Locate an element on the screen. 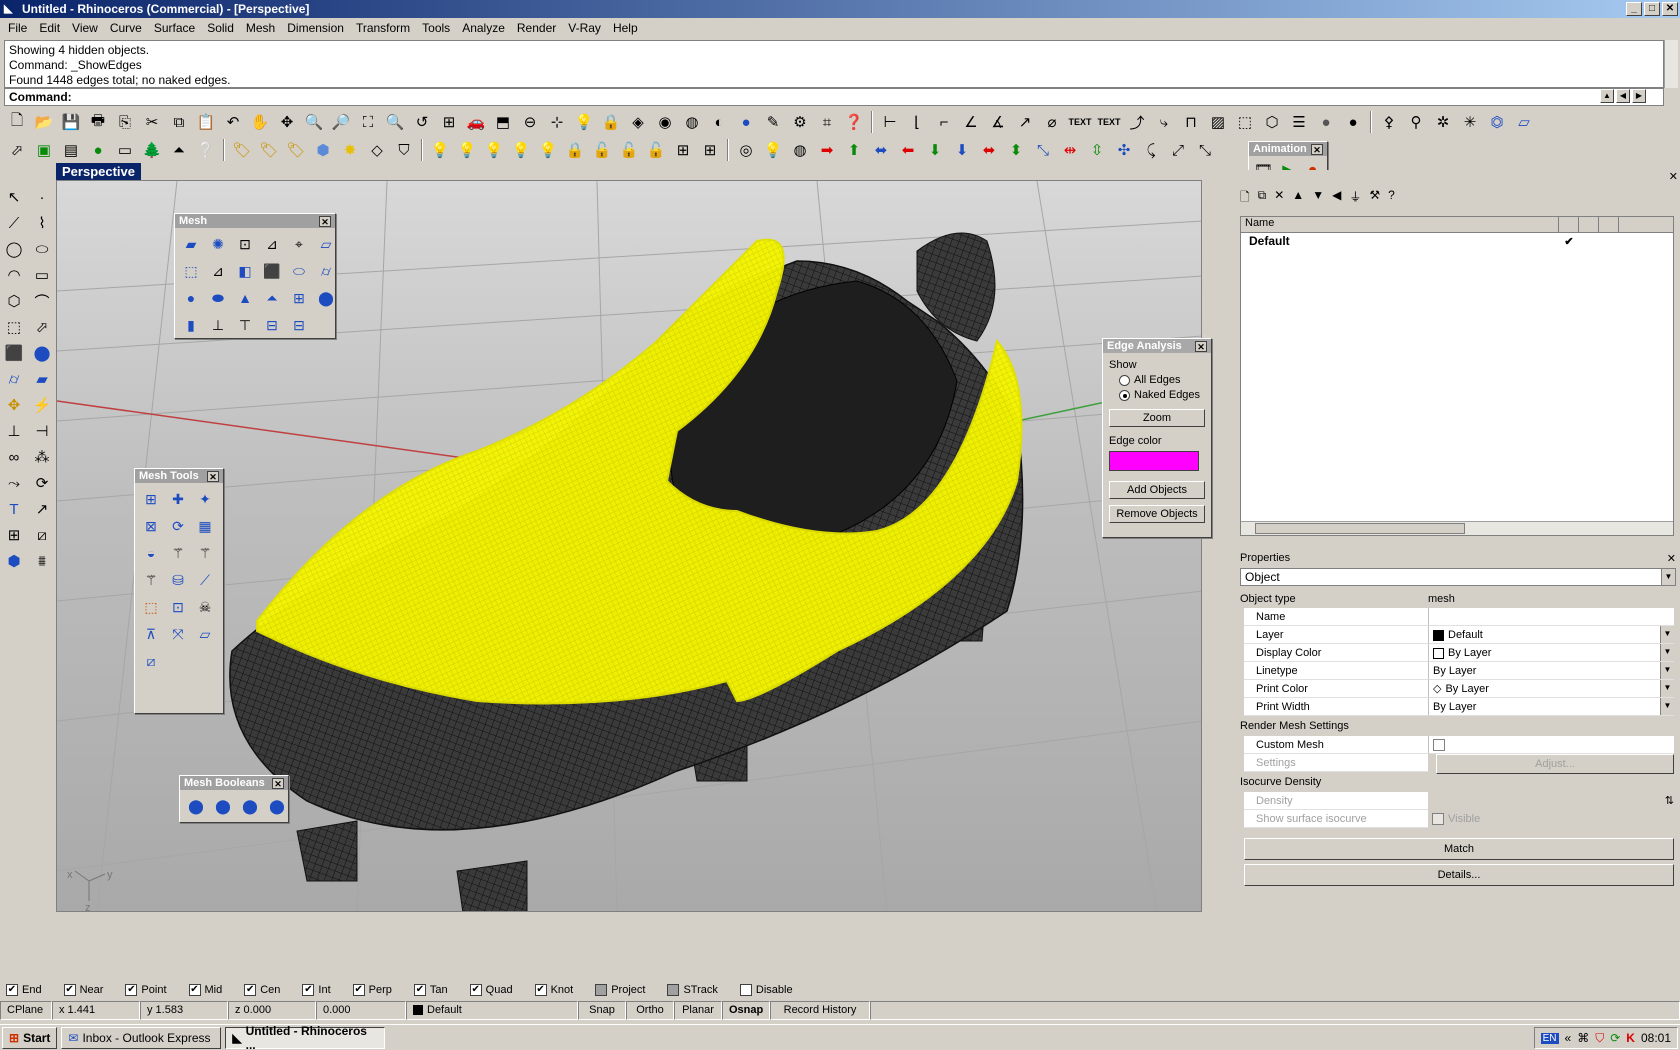  mesh-boolean-difference-icon: ⬤ is located at coordinates (223, 806).